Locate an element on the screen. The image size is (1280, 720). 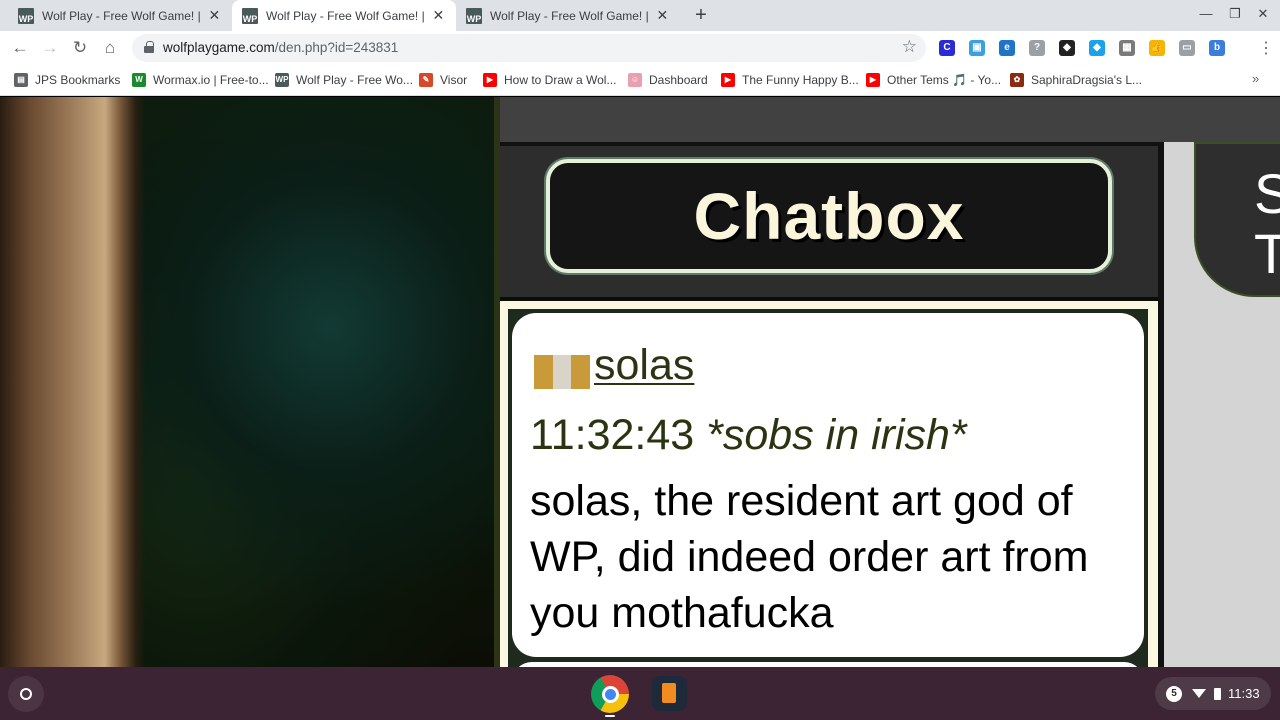
home-icon: ⌂ is located at coordinates (110, 48).